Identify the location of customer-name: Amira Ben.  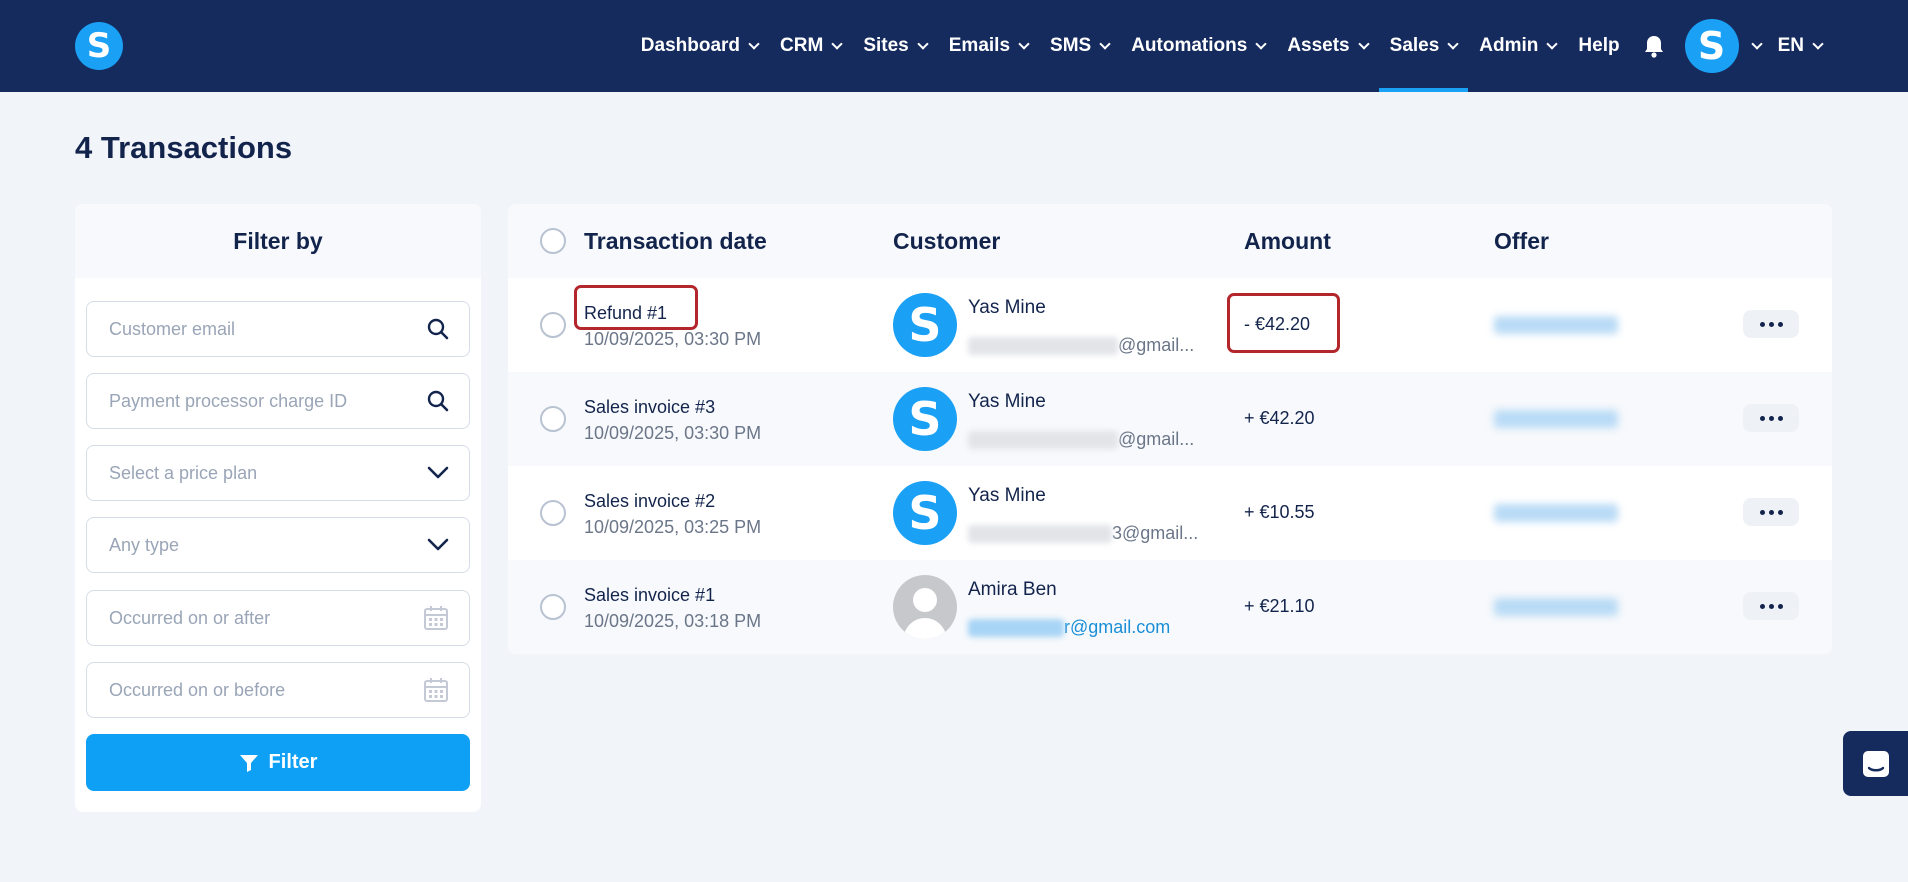
(1012, 590).